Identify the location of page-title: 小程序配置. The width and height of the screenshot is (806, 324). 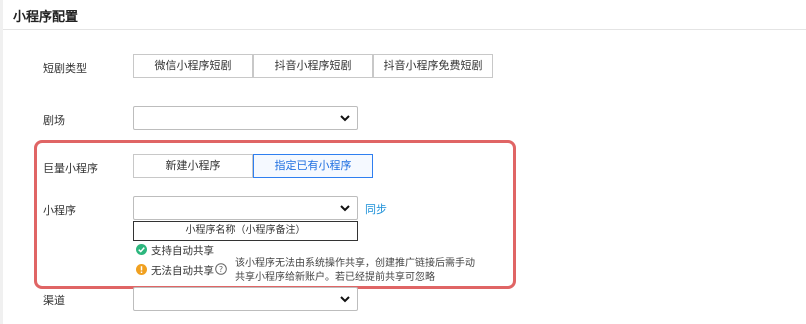
(46, 17).